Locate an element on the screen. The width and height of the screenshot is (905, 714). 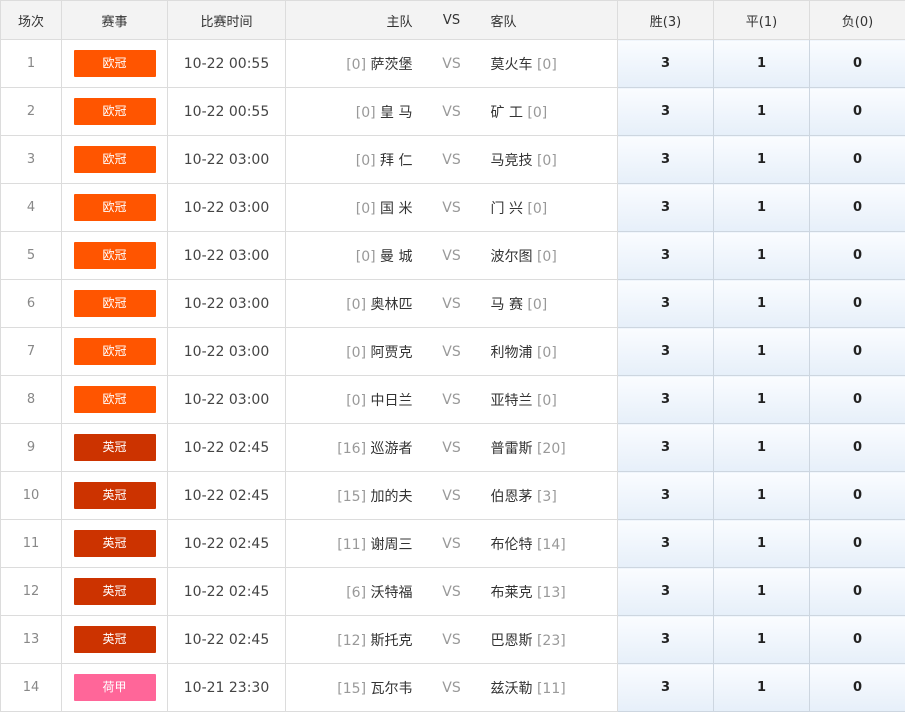
home-team: 国 米 is located at coordinates (396, 209).